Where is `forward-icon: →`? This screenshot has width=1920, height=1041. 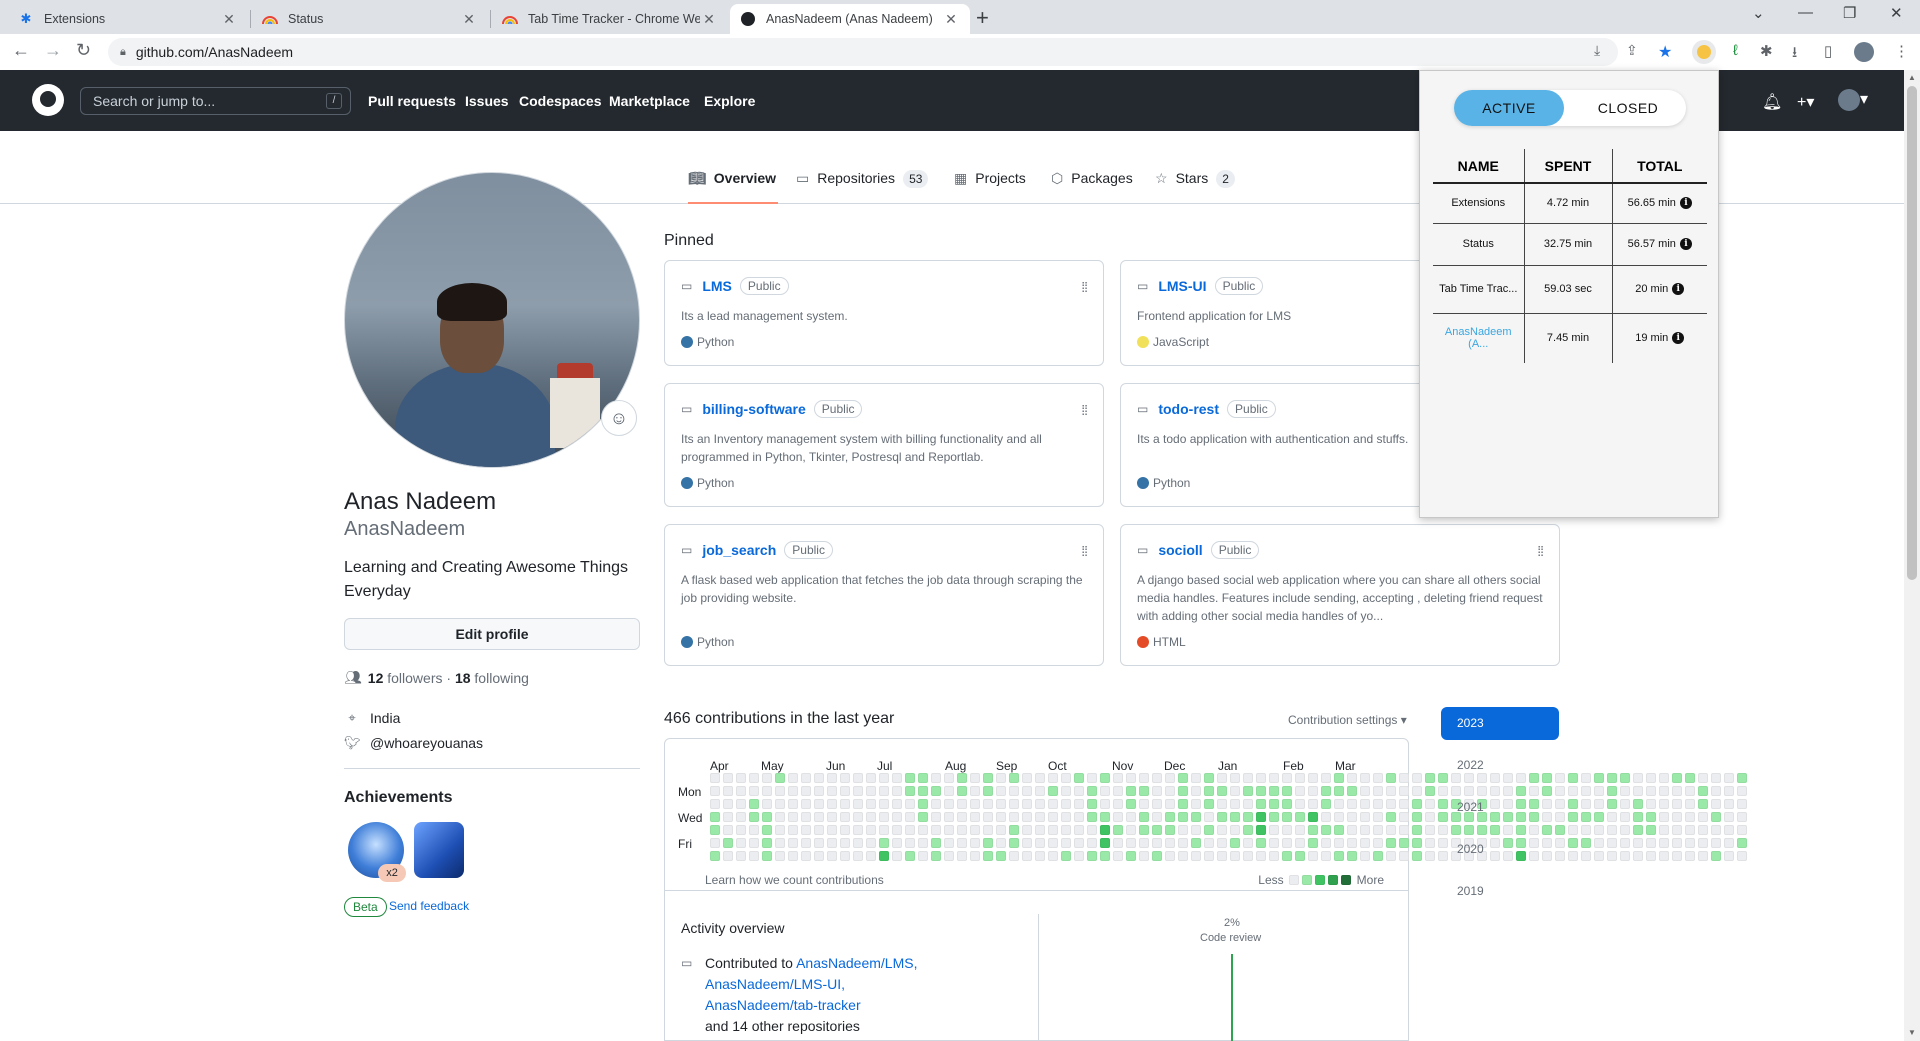
forward-icon: → is located at coordinates (53, 50).